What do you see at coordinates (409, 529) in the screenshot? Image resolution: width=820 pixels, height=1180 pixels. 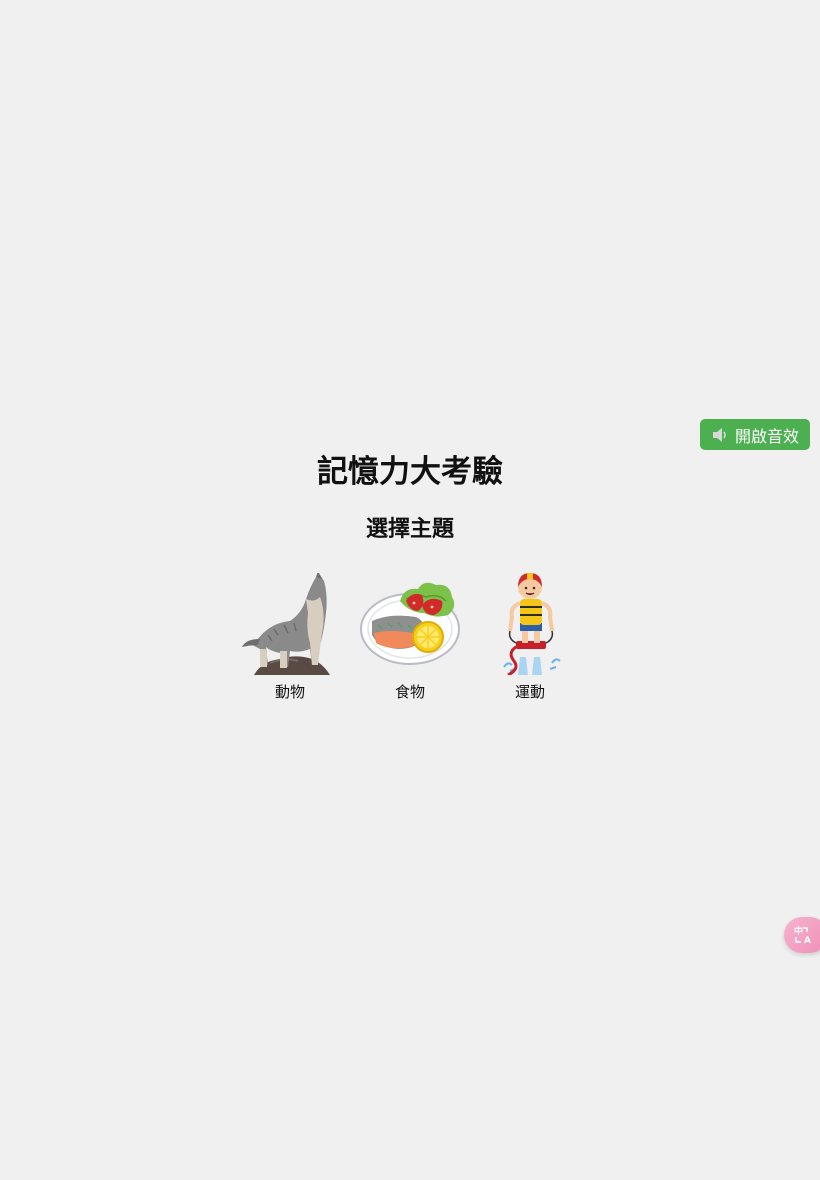 I see `section-subtitle: 選擇主題` at bounding box center [409, 529].